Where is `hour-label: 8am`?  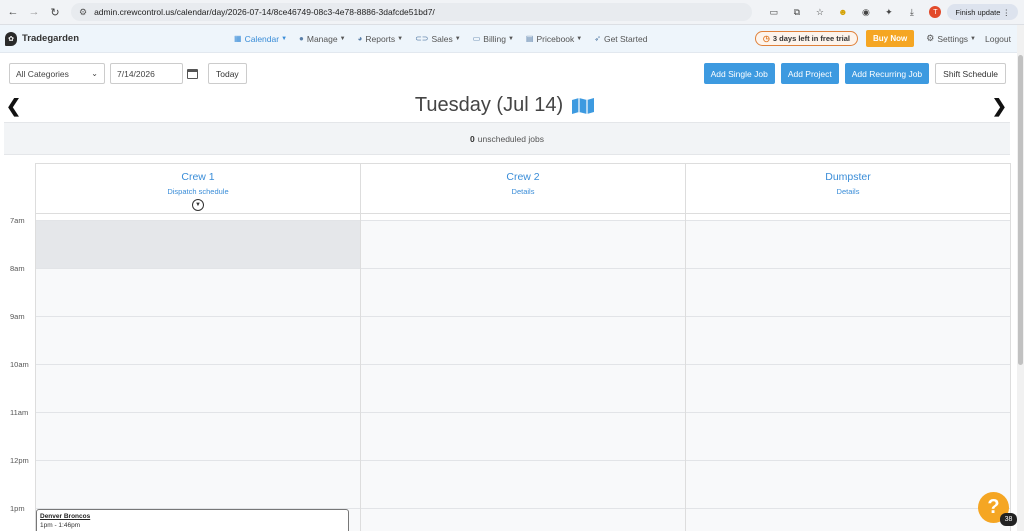 hour-label: 8am is located at coordinates (17, 268).